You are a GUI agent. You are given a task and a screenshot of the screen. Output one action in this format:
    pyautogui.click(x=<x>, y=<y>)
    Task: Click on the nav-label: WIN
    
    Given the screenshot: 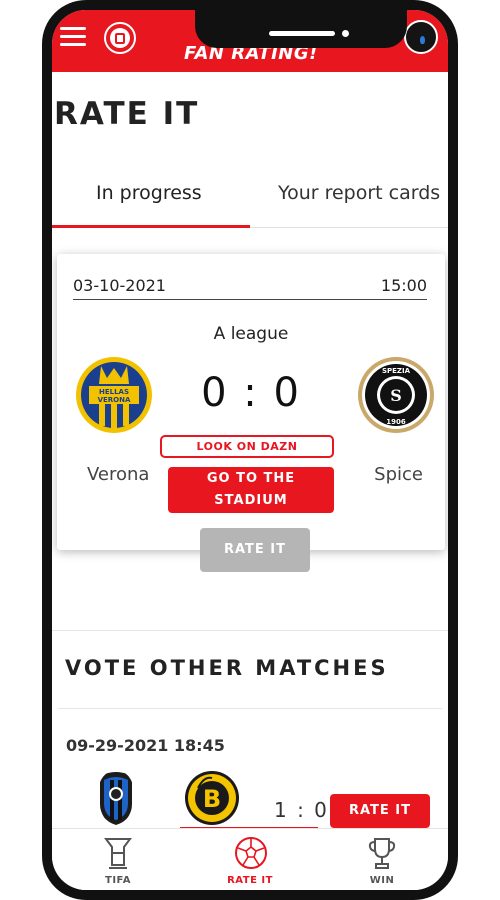 What is the action you would take?
    pyautogui.click(x=382, y=880)
    